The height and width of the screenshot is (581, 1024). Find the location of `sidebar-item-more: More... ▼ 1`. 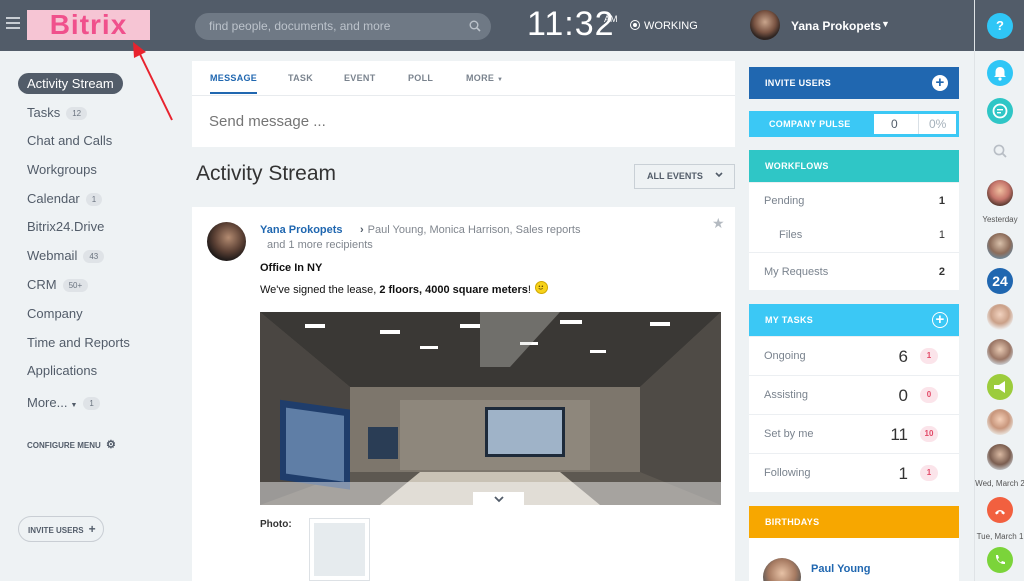

sidebar-item-more: More... ▼ 1 is located at coordinates (63, 402).